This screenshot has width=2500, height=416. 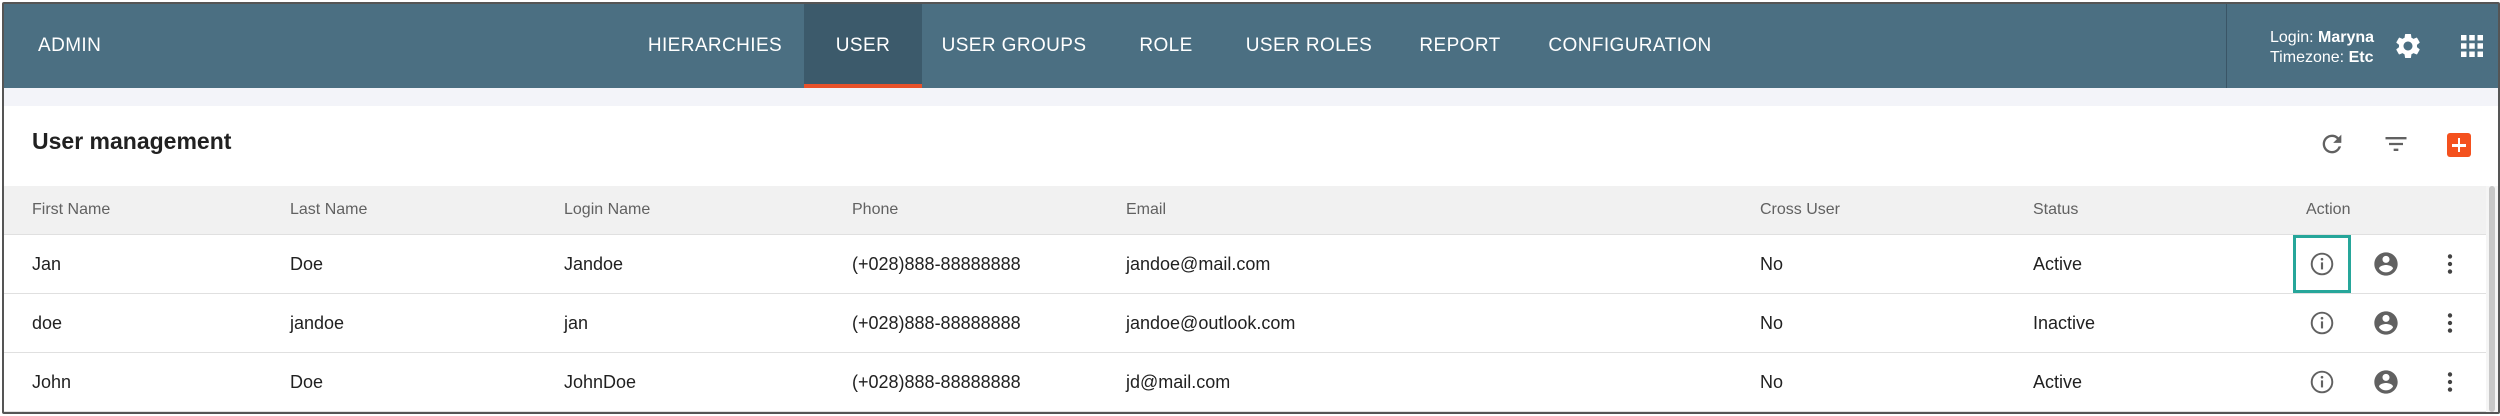 I want to click on filter-icon, so click(x=2396, y=144).